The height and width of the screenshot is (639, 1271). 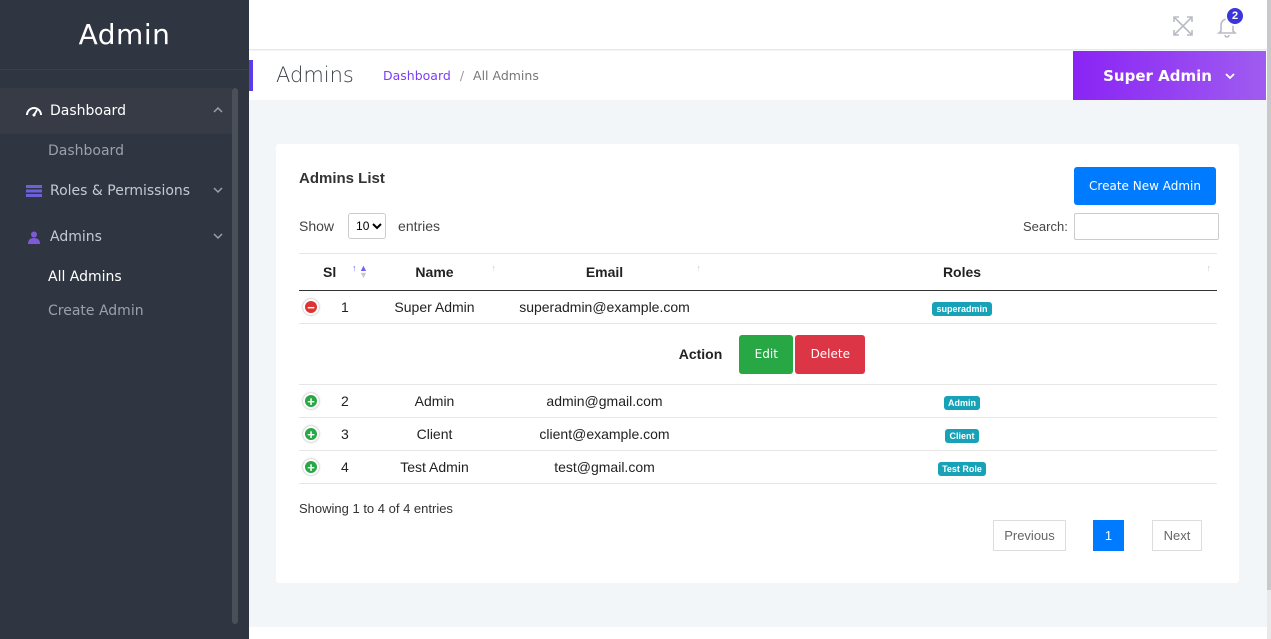 I want to click on role-badge: Admin, so click(x=962, y=402).